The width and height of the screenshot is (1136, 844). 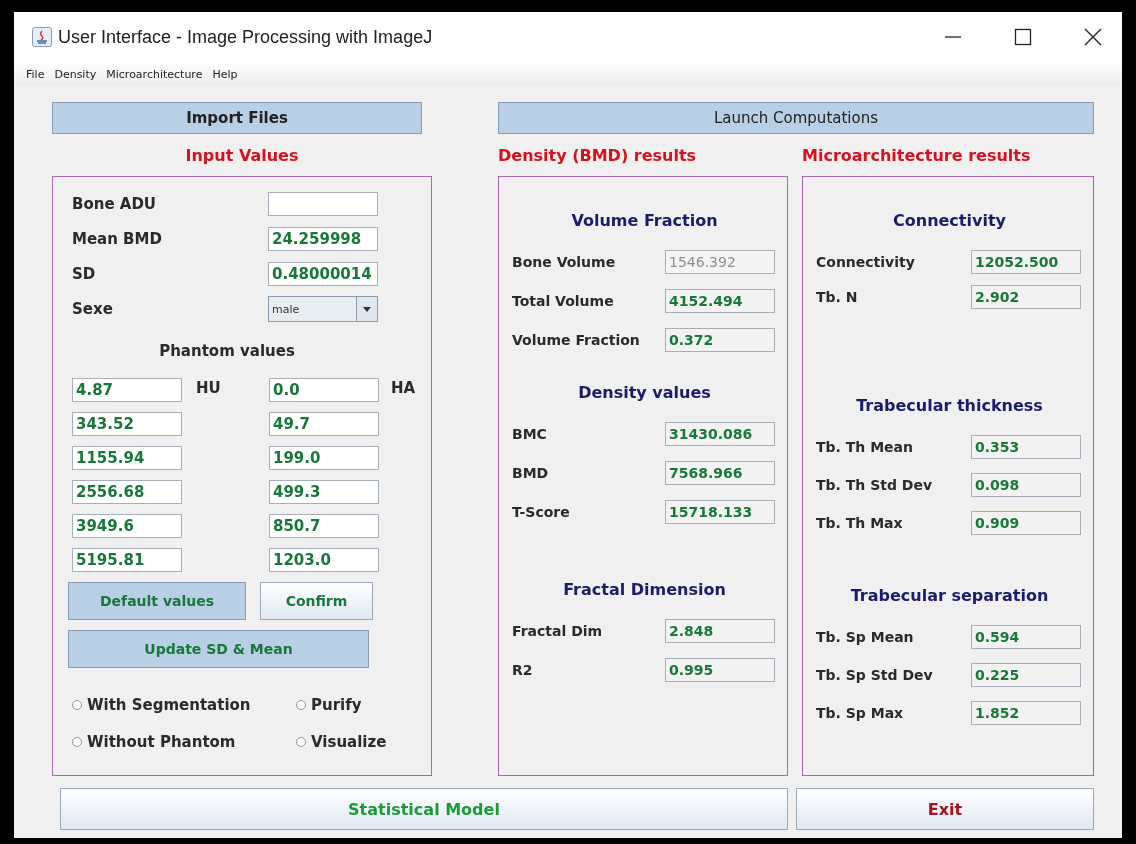 What do you see at coordinates (875, 675) in the screenshot?
I see `field-label: Tb. Sp Std Dev` at bounding box center [875, 675].